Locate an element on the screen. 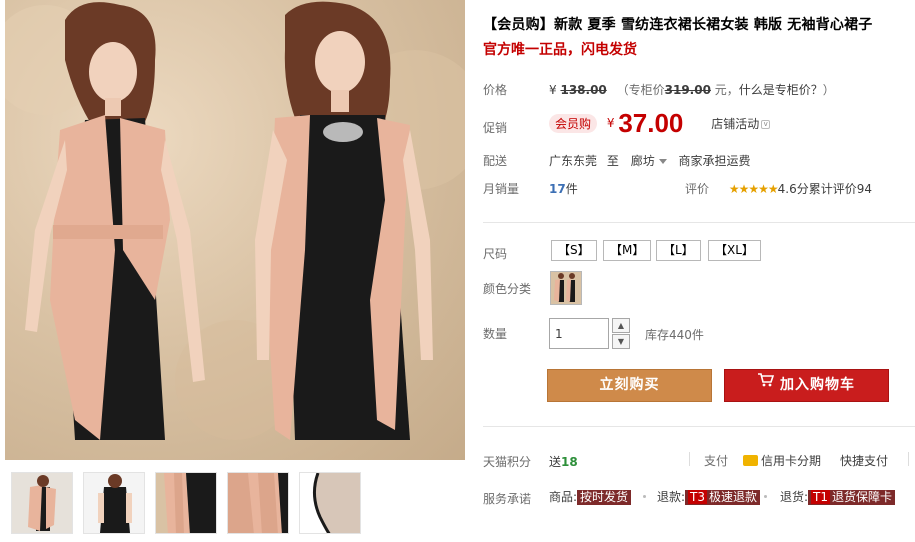 This screenshot has height=542, width=915. add-to-cart-button: 加入购物车 is located at coordinates (806, 385).